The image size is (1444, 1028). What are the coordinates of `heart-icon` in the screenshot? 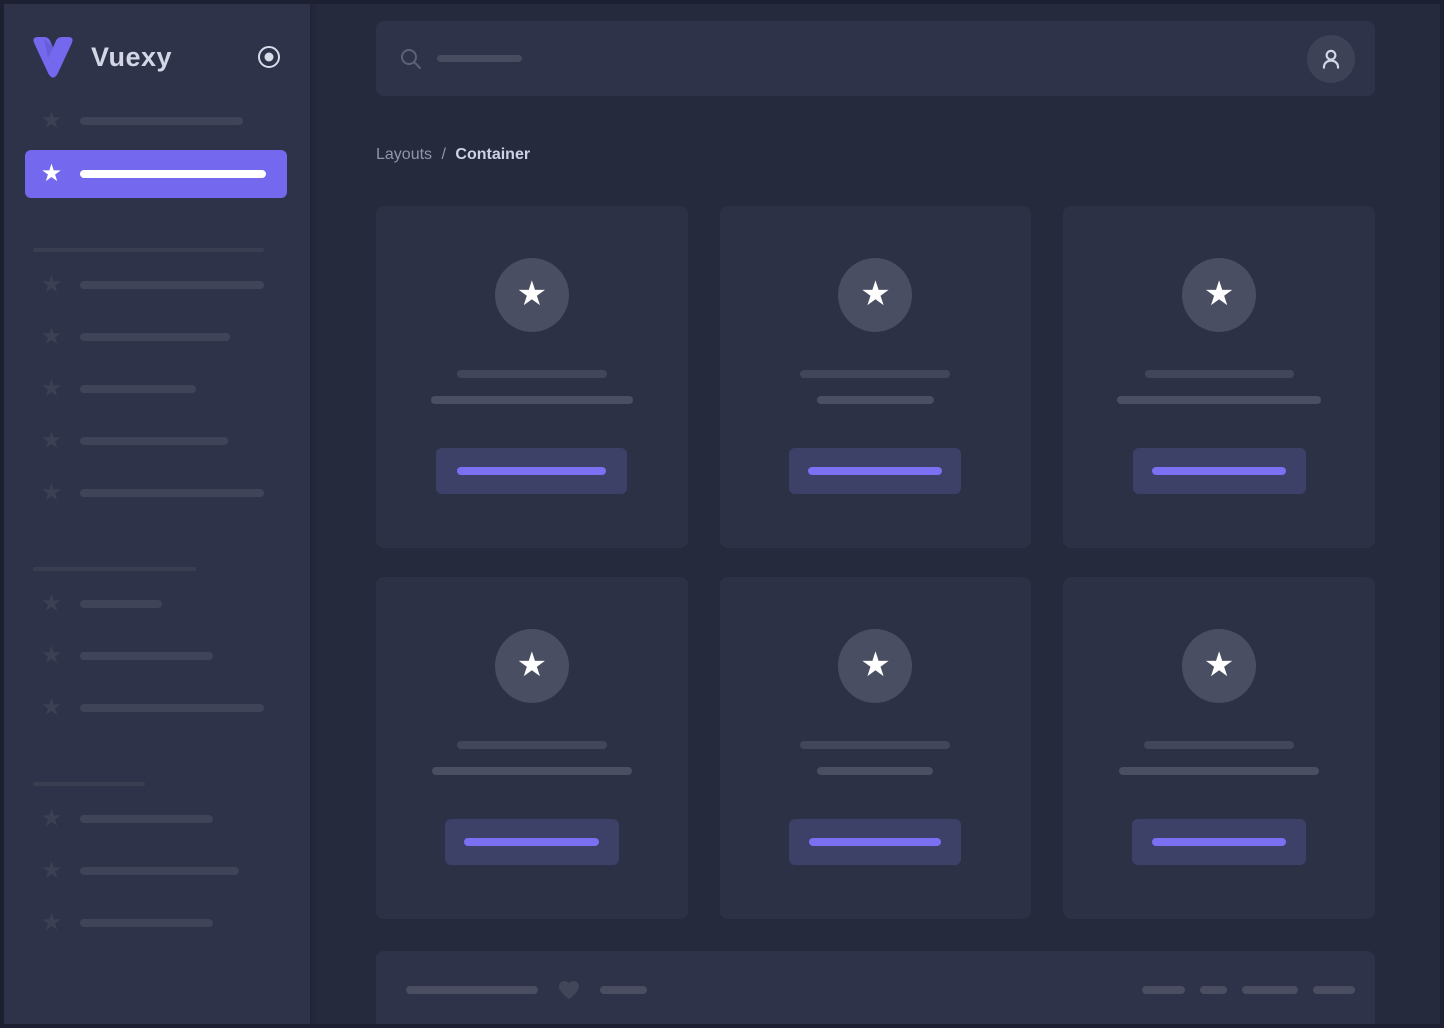 It's located at (569, 990).